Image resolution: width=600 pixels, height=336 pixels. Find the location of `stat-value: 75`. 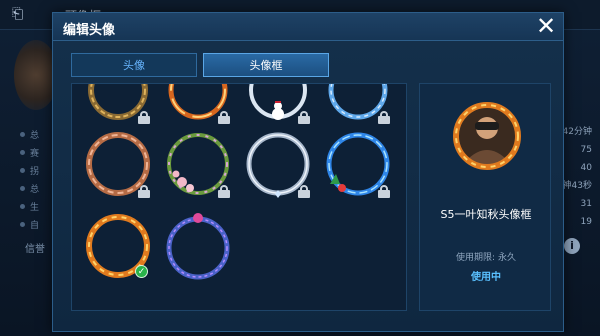

stat-value: 75 is located at coordinates (586, 150).